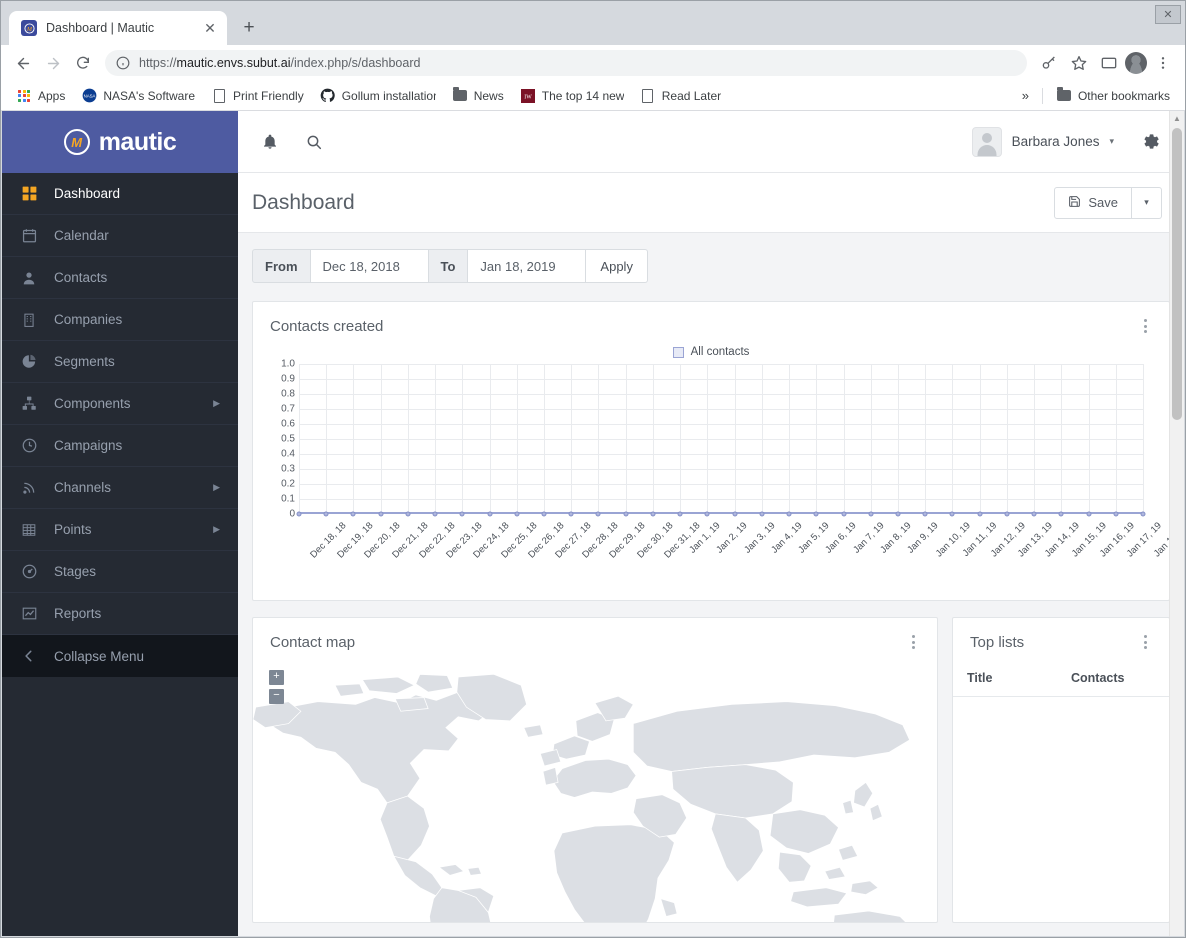 This screenshot has height=938, width=1186. What do you see at coordinates (1177, 274) in the screenshot?
I see `scrollbar-thumb` at bounding box center [1177, 274].